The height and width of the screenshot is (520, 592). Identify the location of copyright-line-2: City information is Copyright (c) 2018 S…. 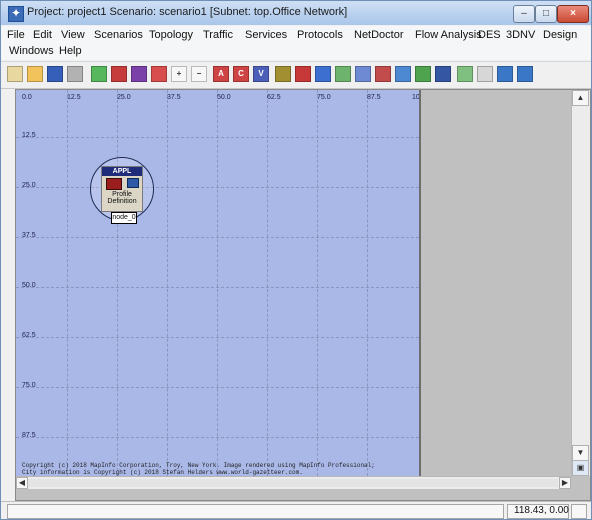
(162, 472).